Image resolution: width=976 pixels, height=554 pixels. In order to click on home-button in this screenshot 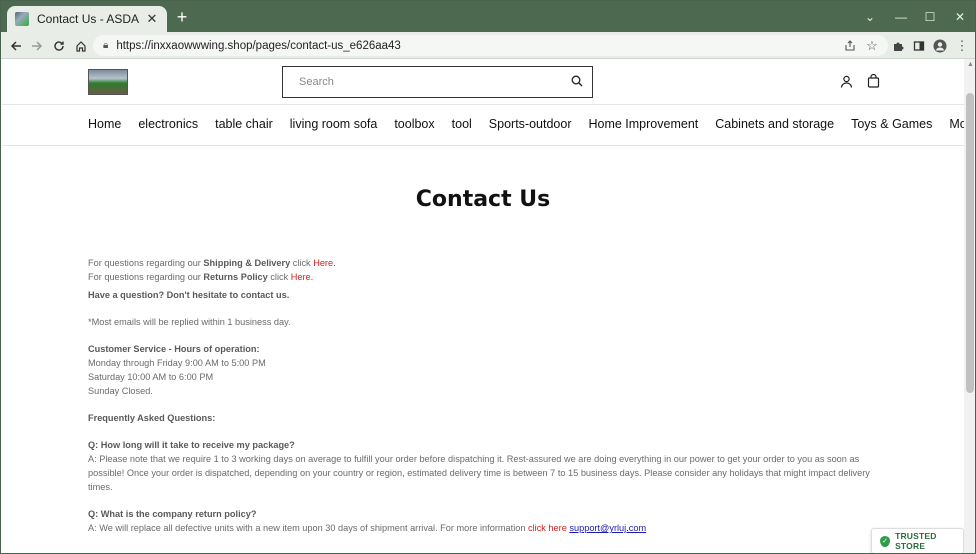, I will do `click(81, 46)`.